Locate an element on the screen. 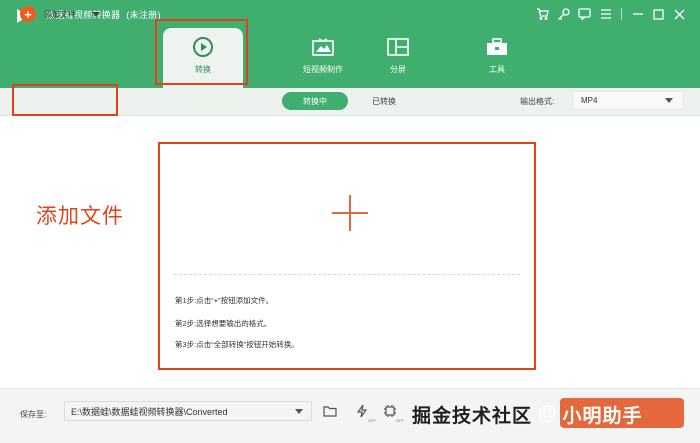  watermark: 掘金技术社区 @ 小明助手 is located at coordinates (552, 414).